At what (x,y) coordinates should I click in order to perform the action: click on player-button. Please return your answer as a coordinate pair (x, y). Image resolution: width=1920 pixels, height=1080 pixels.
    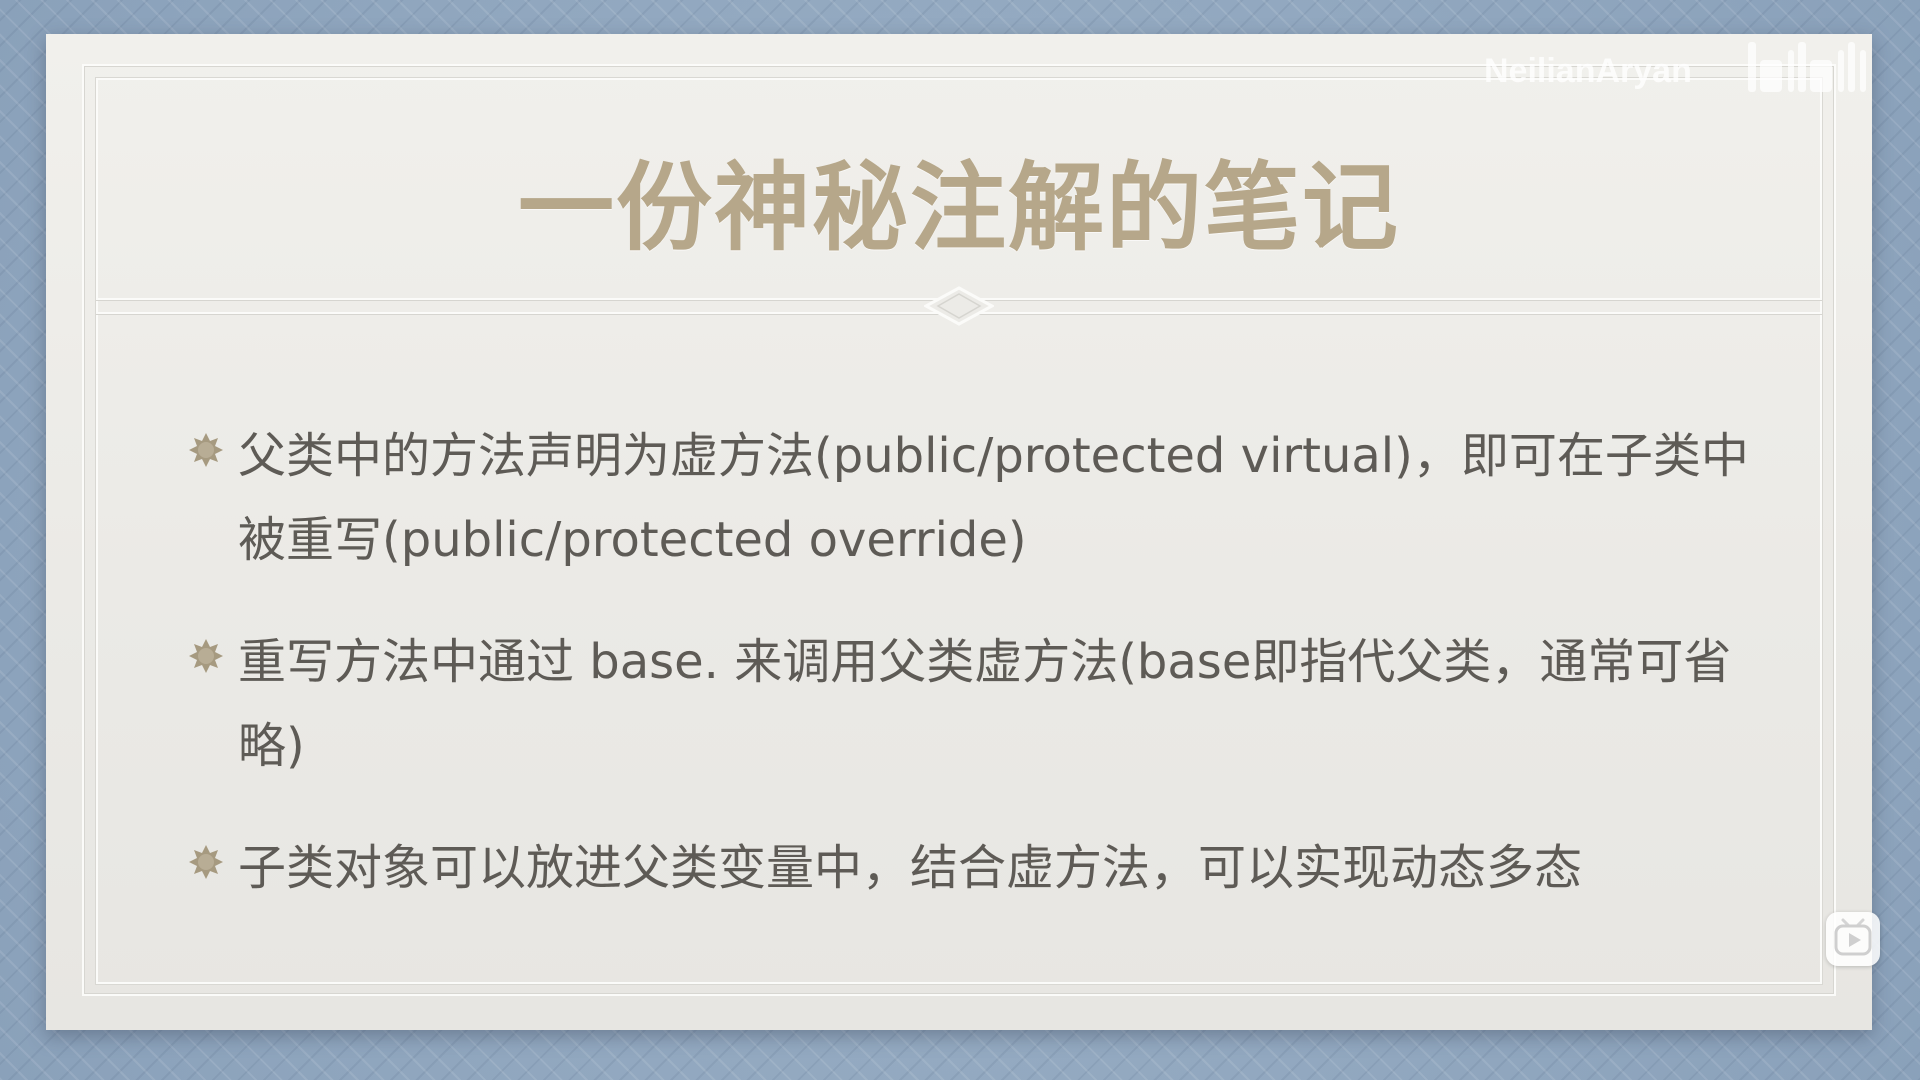
    Looking at the image, I should click on (1853, 939).